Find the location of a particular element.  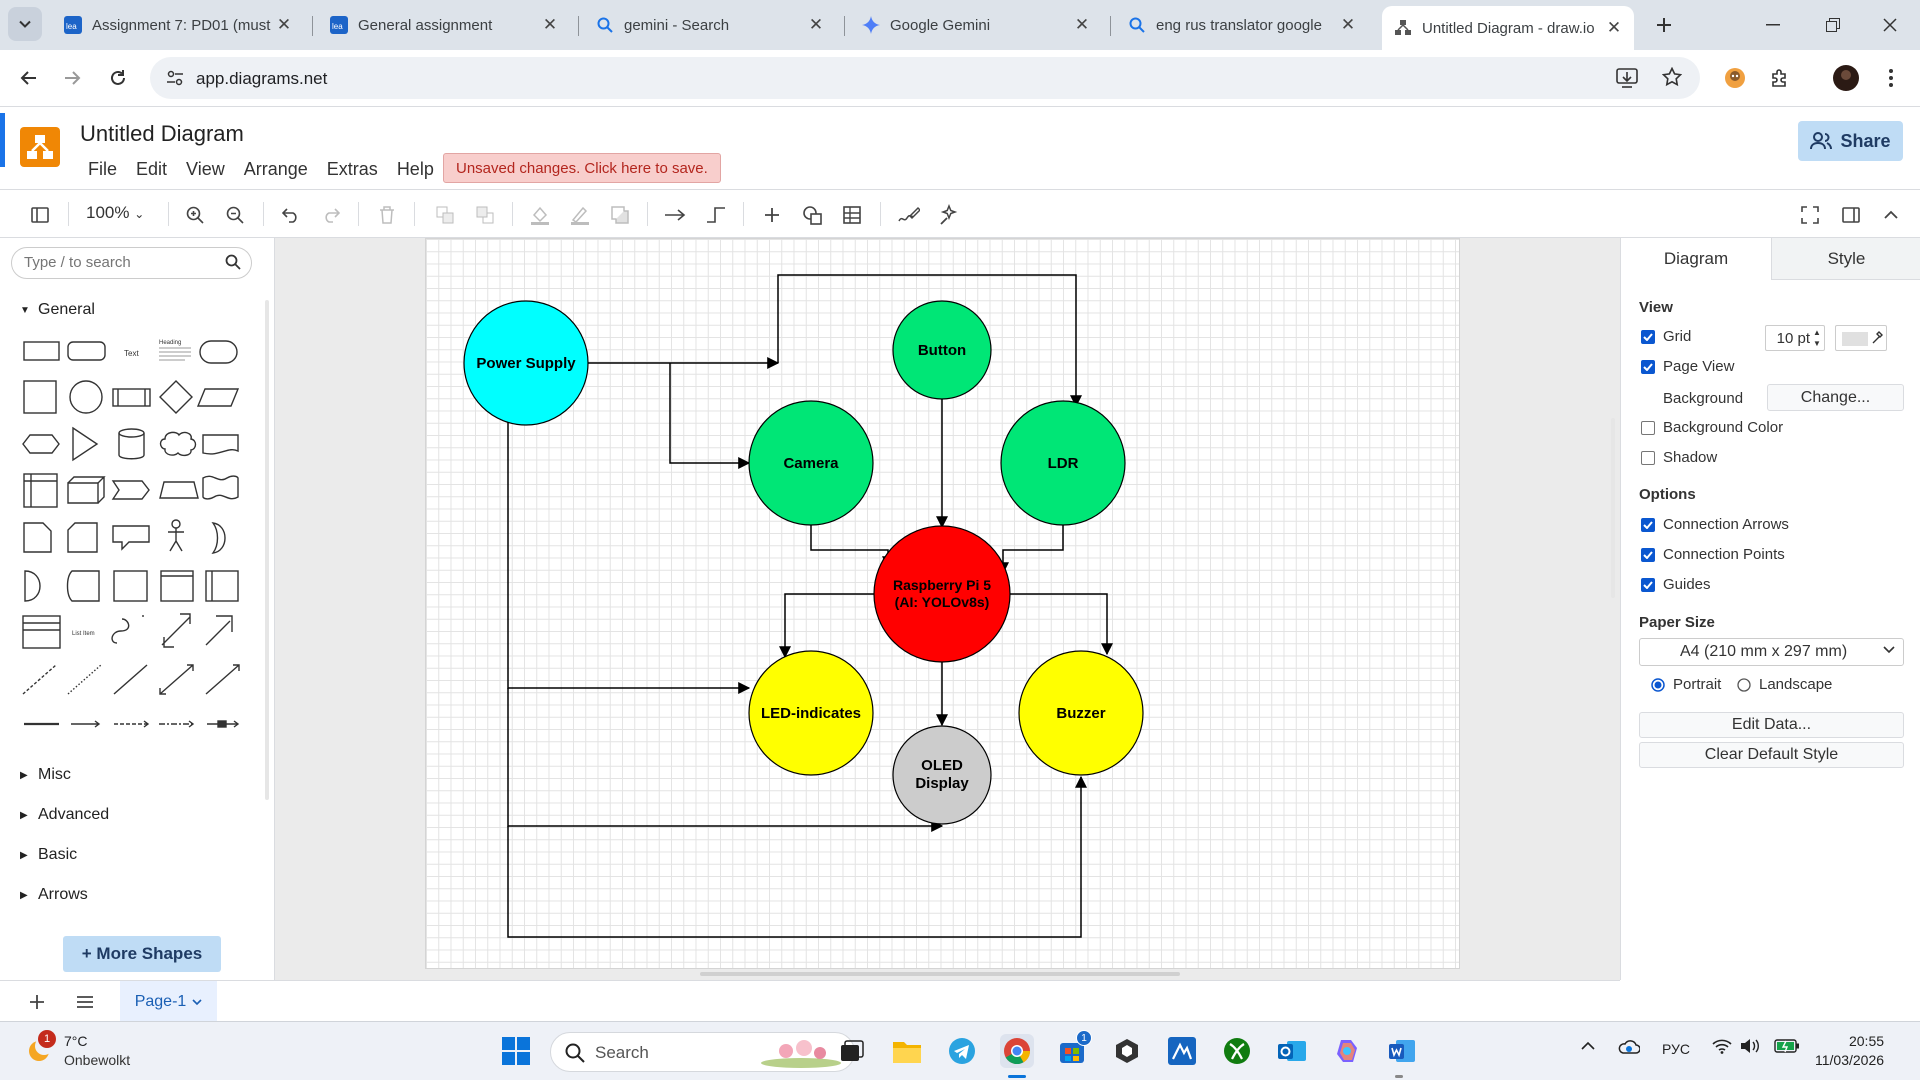

browser-tab-google-gemini: Google Gemini ✕ is located at coordinates (976, 25).